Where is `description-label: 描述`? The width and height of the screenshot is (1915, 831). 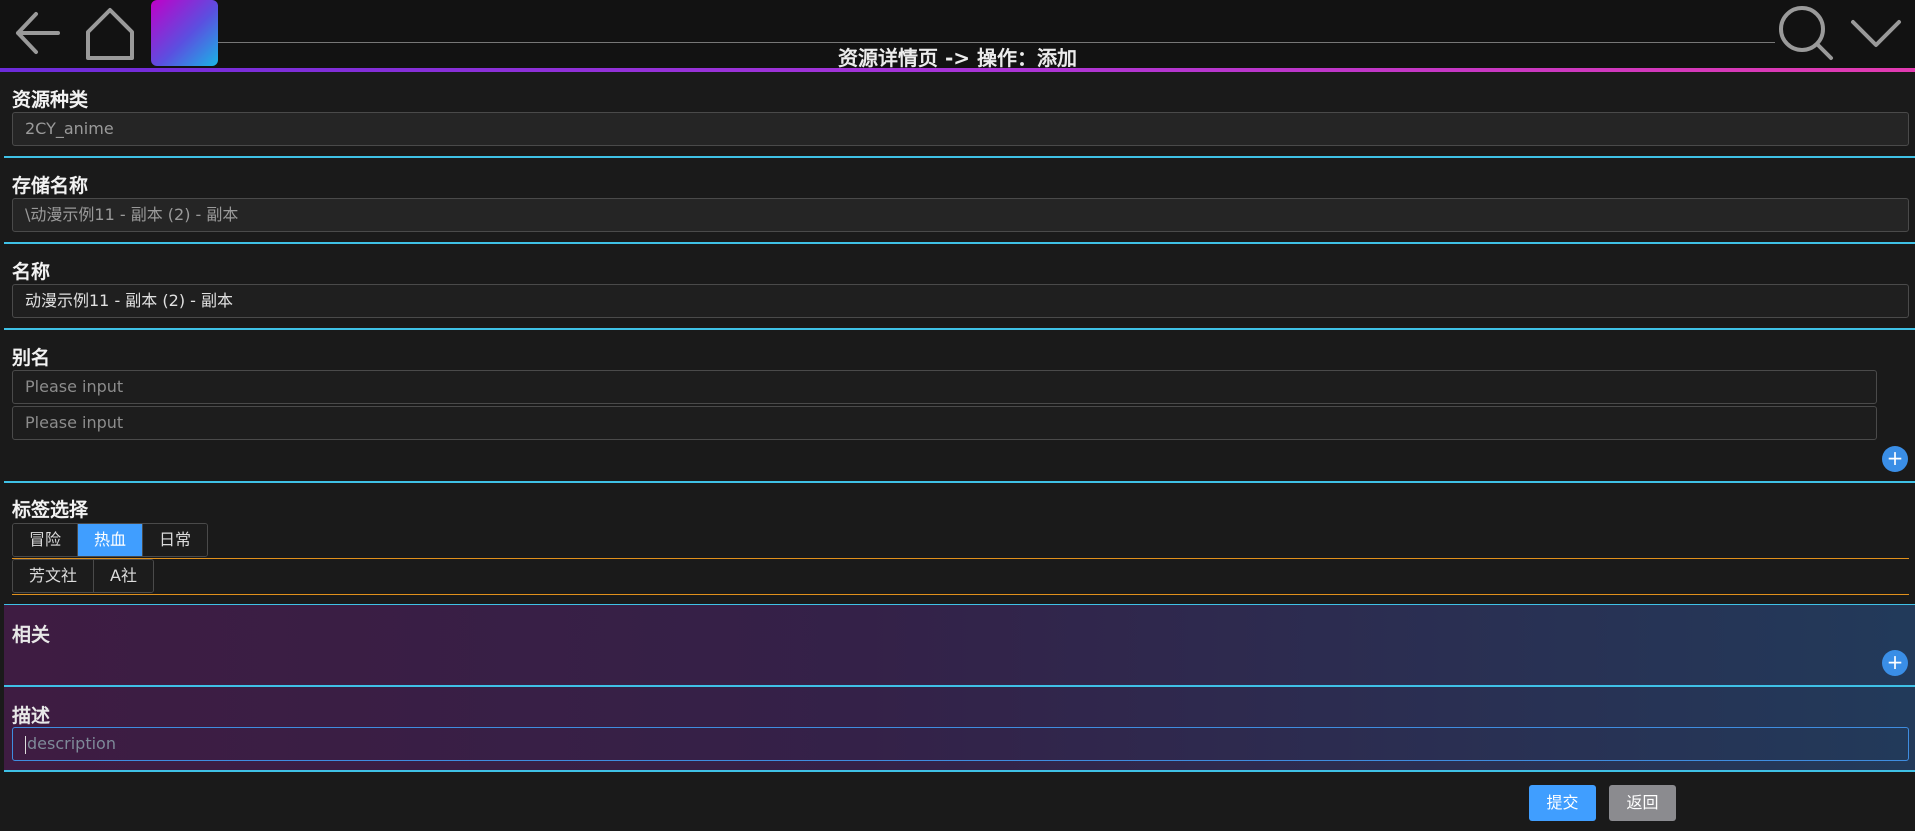
description-label: 描述 is located at coordinates (31, 716).